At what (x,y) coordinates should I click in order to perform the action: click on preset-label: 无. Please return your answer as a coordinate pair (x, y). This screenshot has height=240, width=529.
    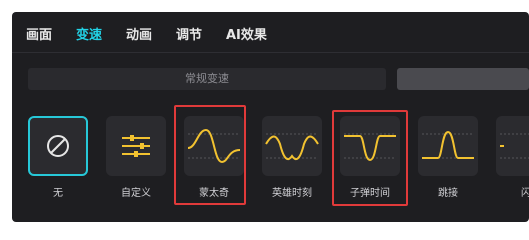
    Looking at the image, I should click on (58, 193).